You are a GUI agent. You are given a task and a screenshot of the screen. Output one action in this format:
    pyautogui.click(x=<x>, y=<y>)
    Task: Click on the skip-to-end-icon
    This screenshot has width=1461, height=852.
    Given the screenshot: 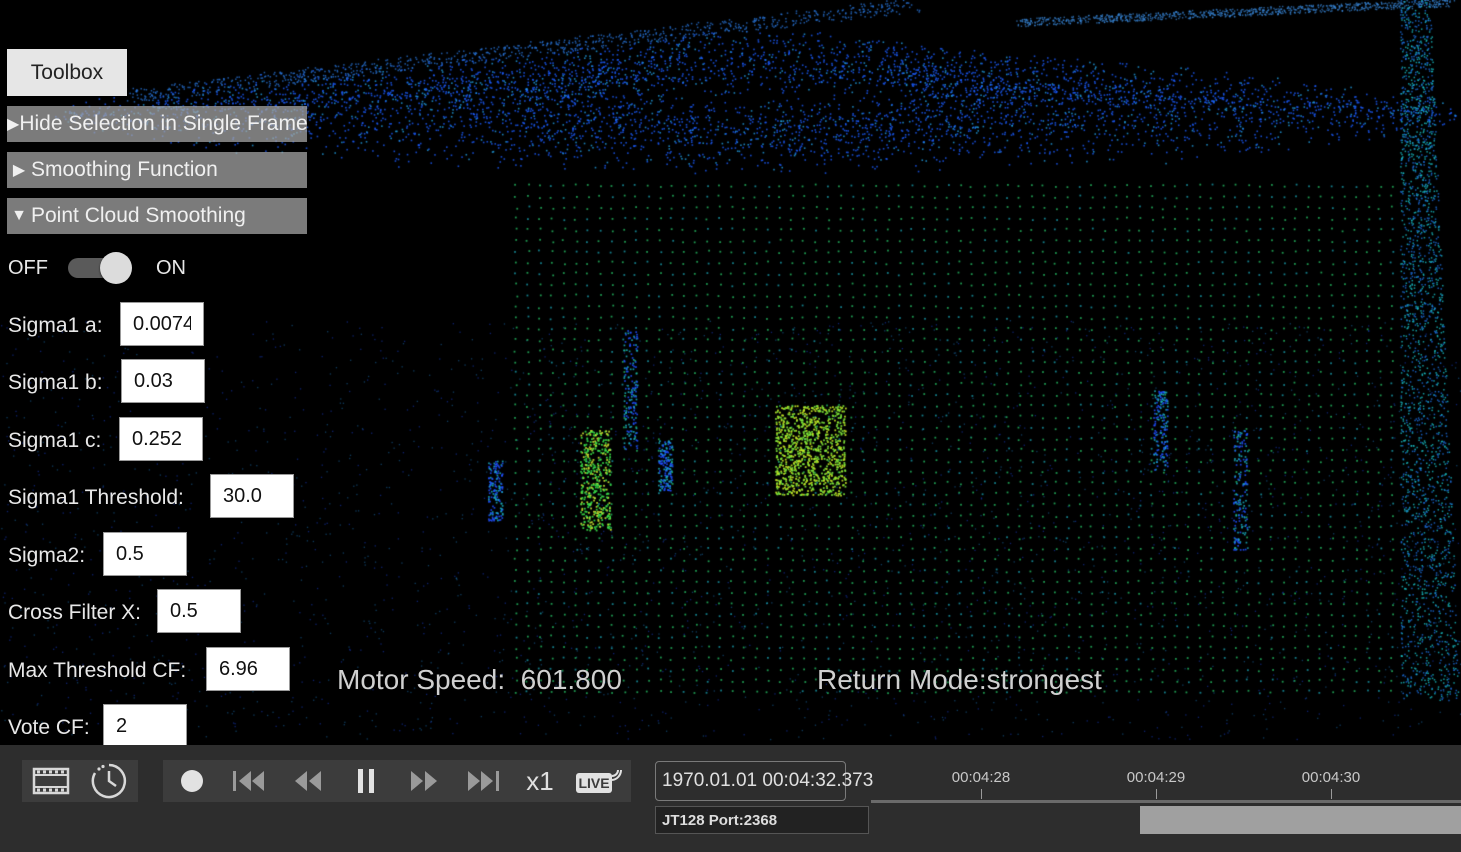 What is the action you would take?
    pyautogui.click(x=483, y=781)
    